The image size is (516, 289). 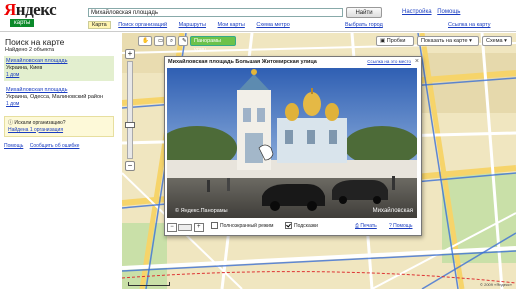 What do you see at coordinates (55, 97) in the screenshot?
I see `result-address: Украина, Одесса, Малиновский район` at bounding box center [55, 97].